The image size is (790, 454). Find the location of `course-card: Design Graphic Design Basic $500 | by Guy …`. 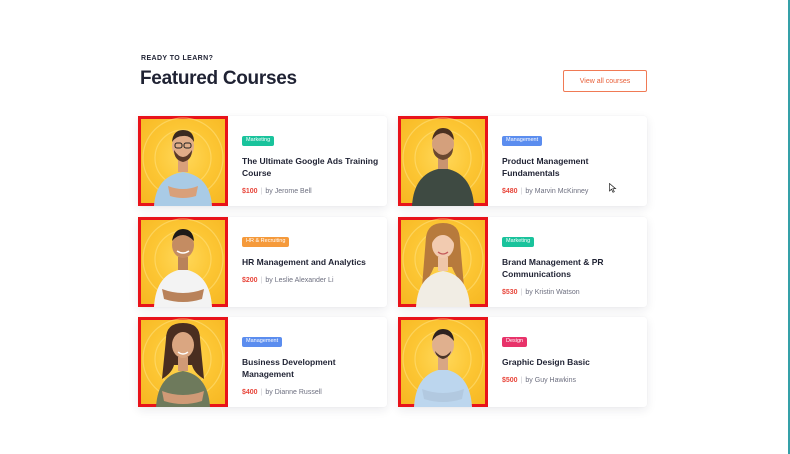

course-card: Design Graphic Design Basic $500 | by Guy … is located at coordinates (522, 362).